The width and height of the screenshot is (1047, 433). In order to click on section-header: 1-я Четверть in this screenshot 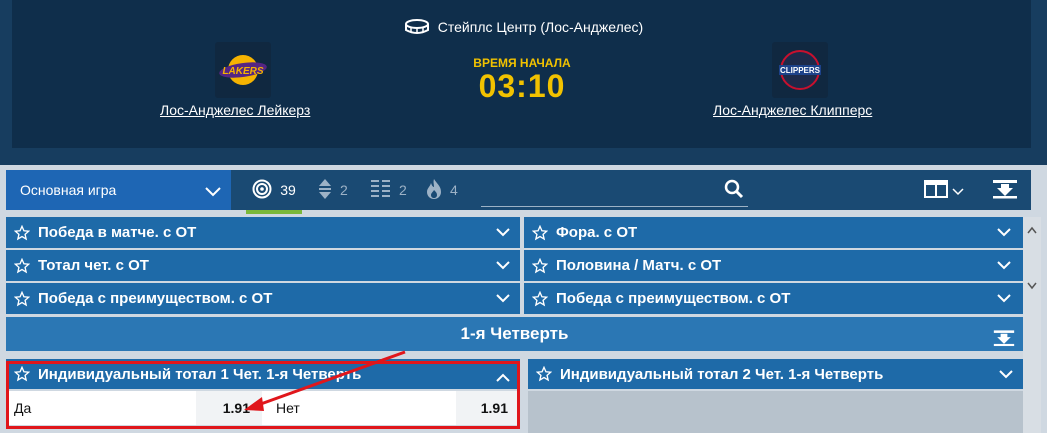, I will do `click(514, 334)`.